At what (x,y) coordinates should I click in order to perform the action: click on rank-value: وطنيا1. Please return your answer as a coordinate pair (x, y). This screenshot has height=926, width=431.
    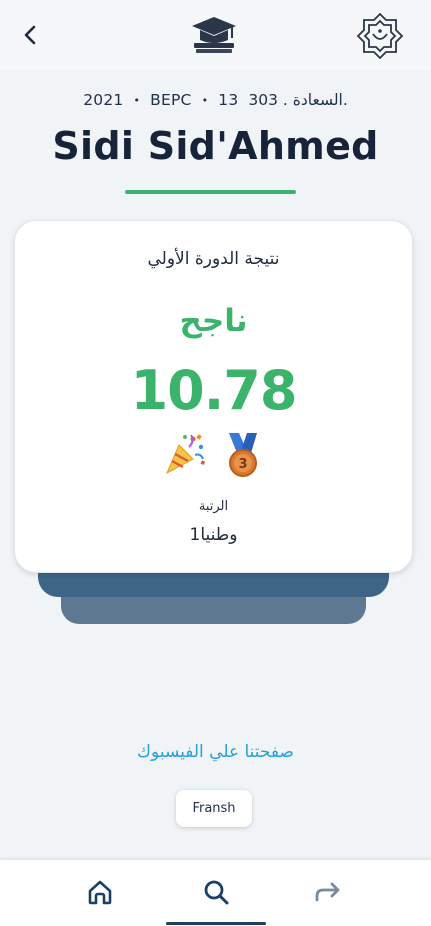
    Looking at the image, I should click on (213, 535).